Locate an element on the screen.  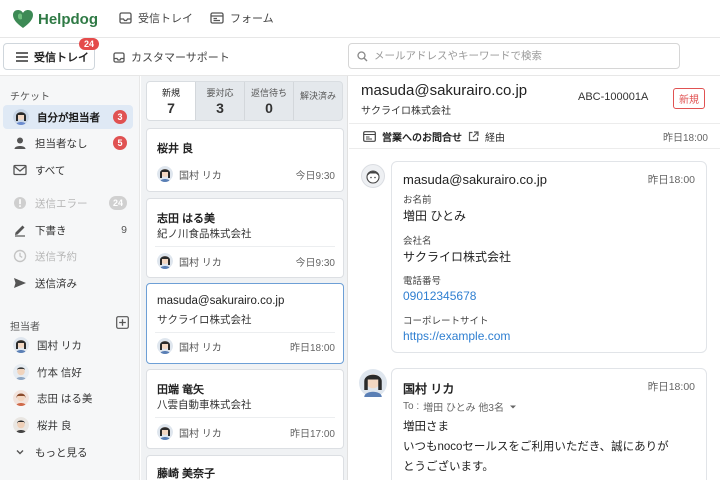
sidebar-item-assigned-to-me: 自分が担当者 3 is located at coordinates (68, 117).